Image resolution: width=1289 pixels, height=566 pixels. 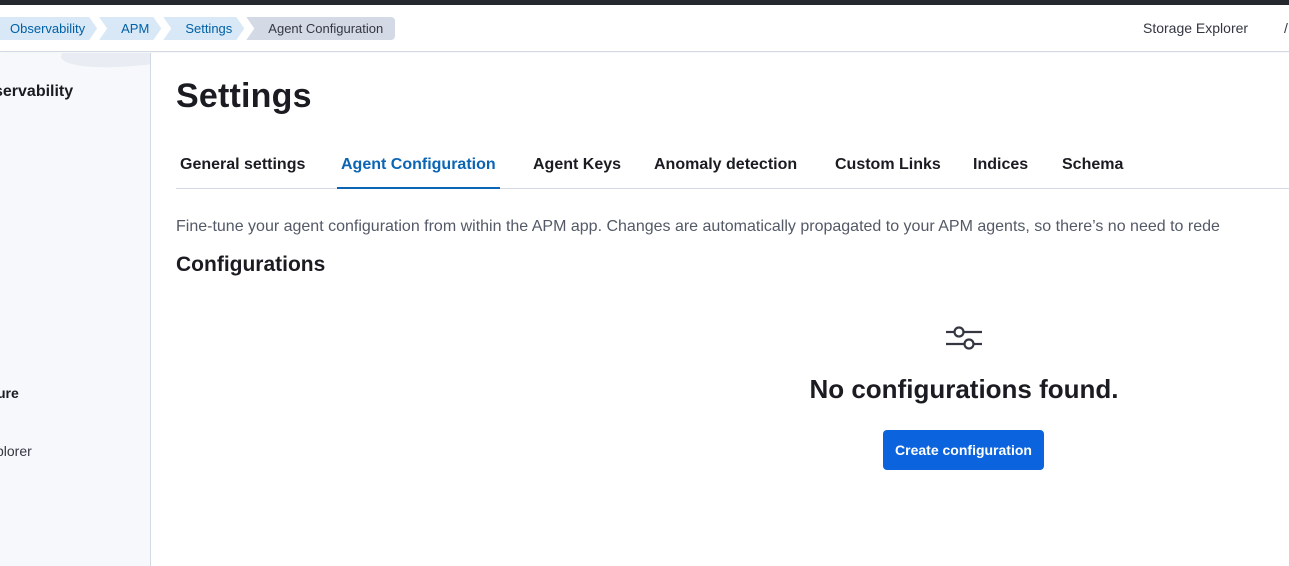 I want to click on breadcrumb-settings: Settings, so click(x=203, y=28).